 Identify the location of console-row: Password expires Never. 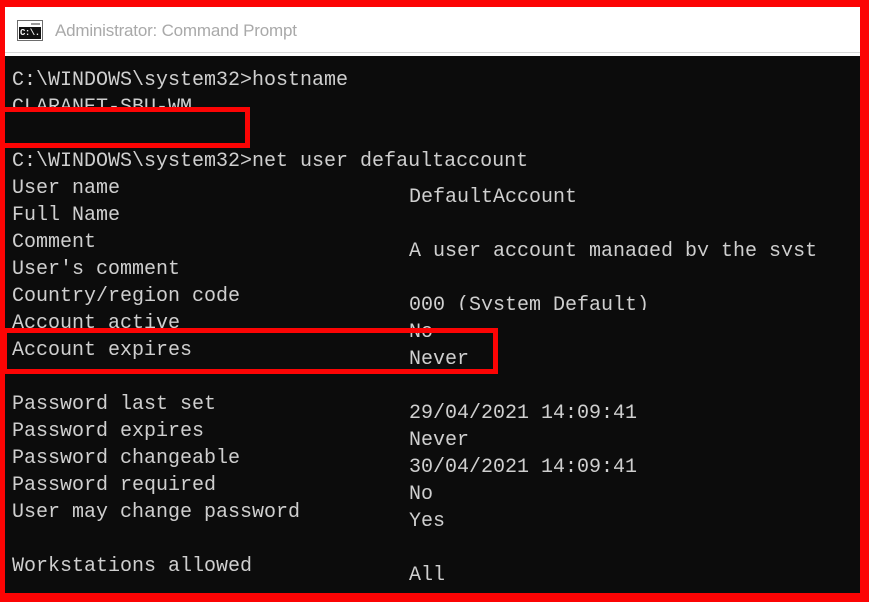
(432, 431).